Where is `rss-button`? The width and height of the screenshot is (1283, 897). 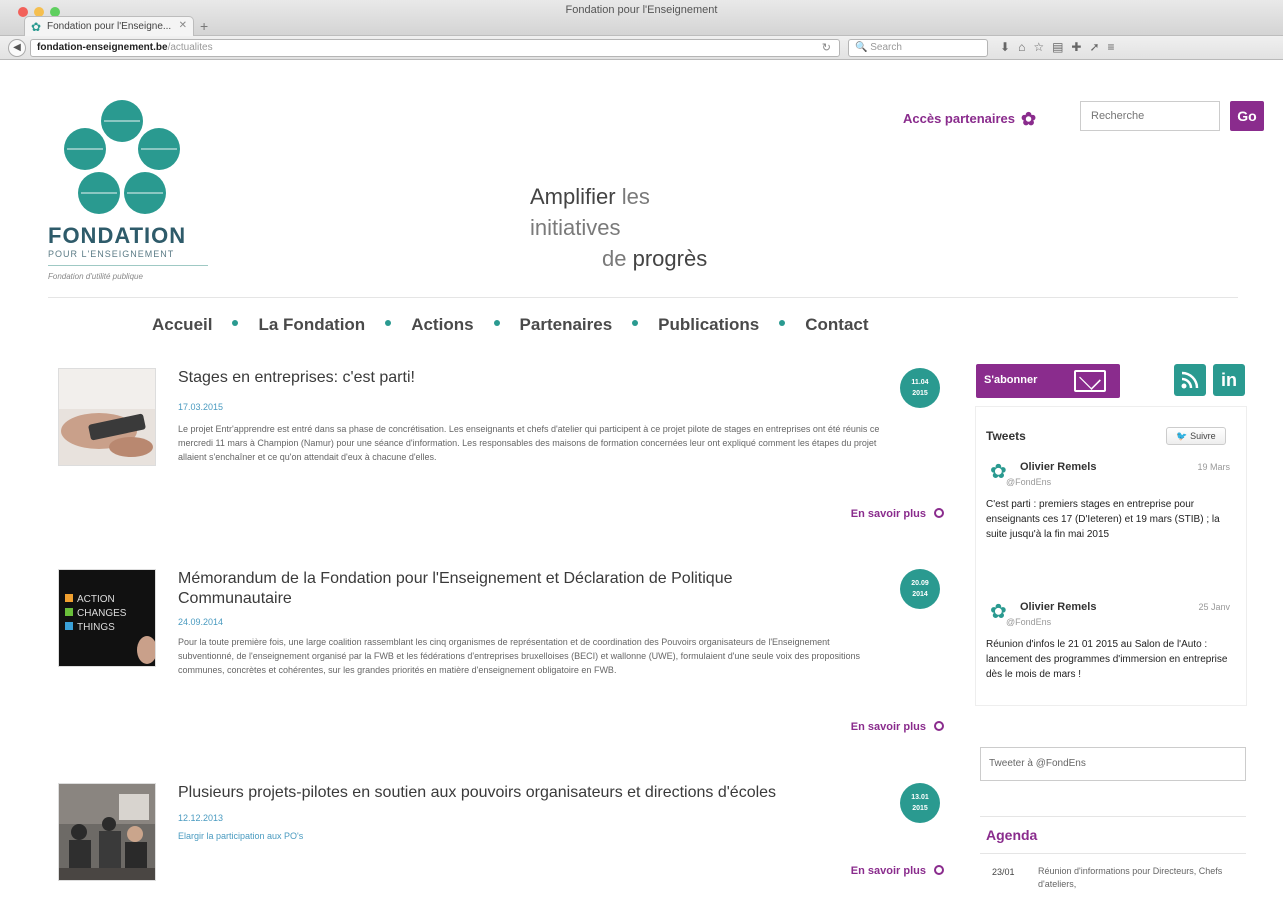 rss-button is located at coordinates (1190, 380).